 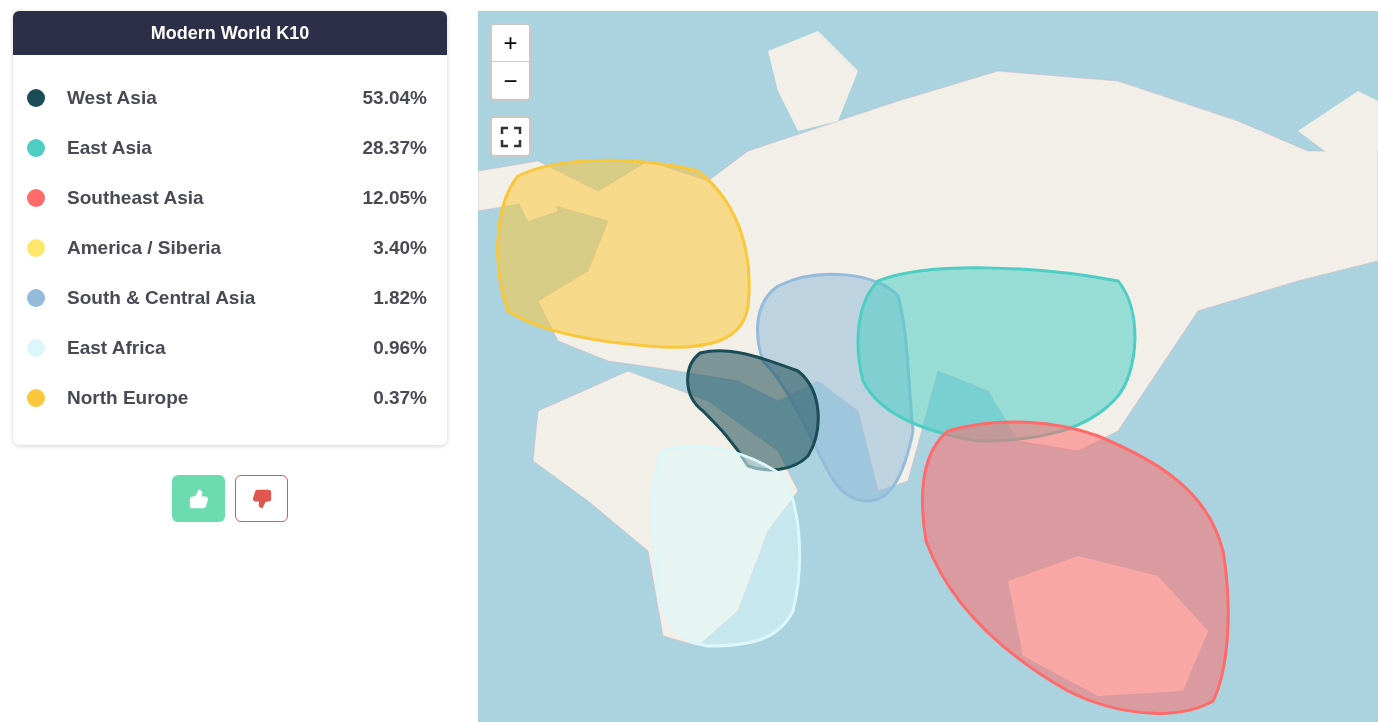 I want to click on region-name: East Asia, so click(x=109, y=147).